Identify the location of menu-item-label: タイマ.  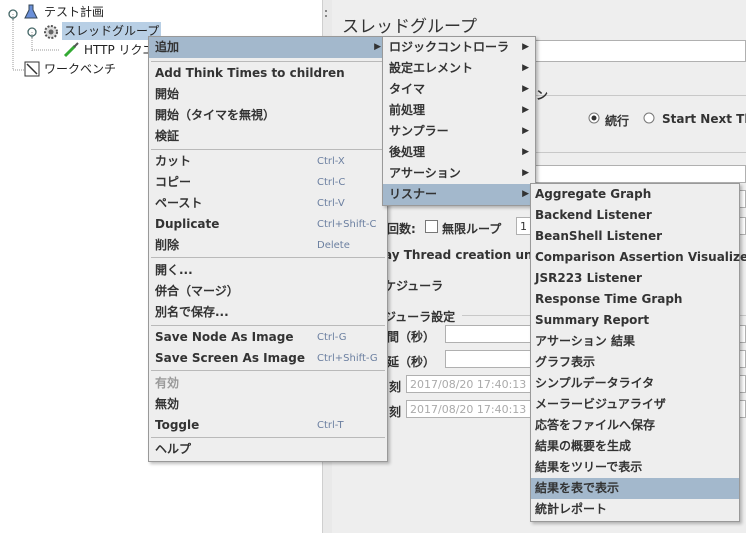
(407, 89).